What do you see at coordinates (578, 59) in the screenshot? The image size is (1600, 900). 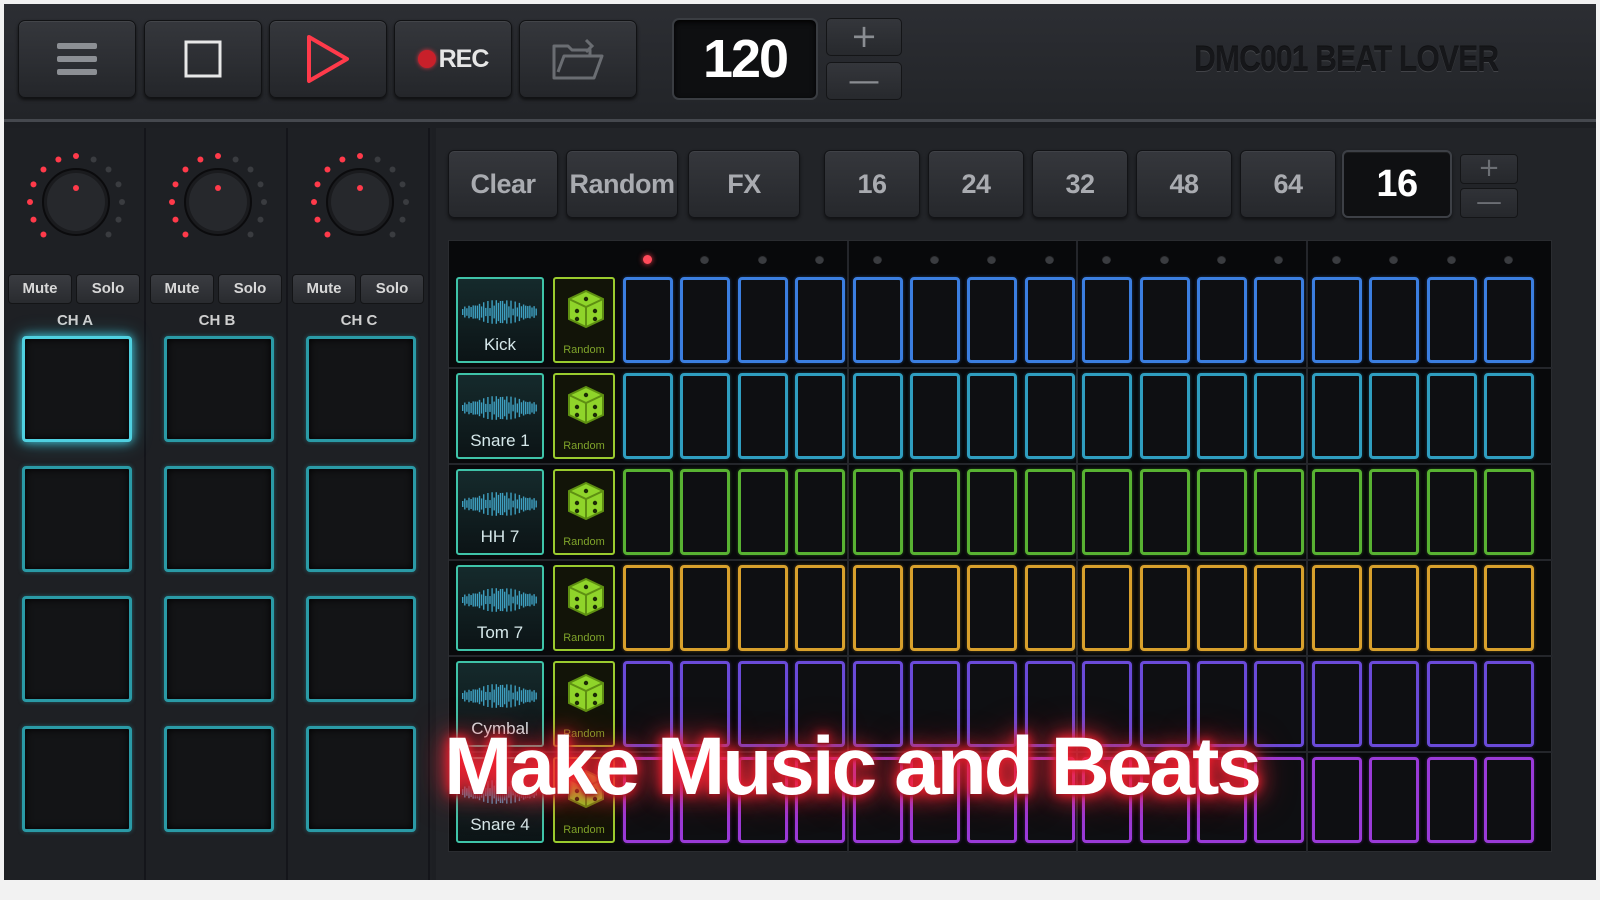 I see `open-button` at bounding box center [578, 59].